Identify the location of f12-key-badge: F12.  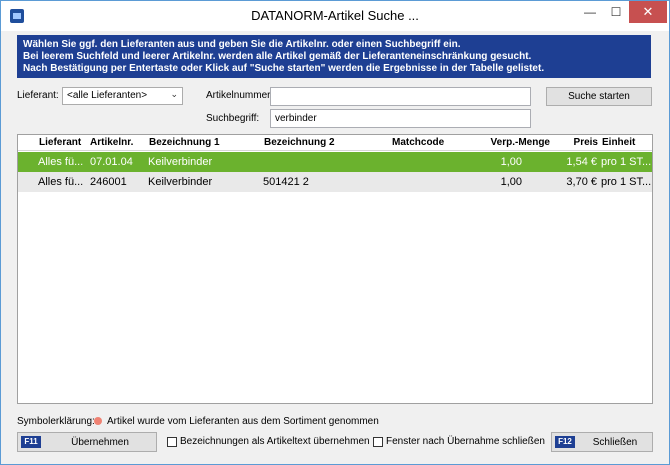
(565, 442).